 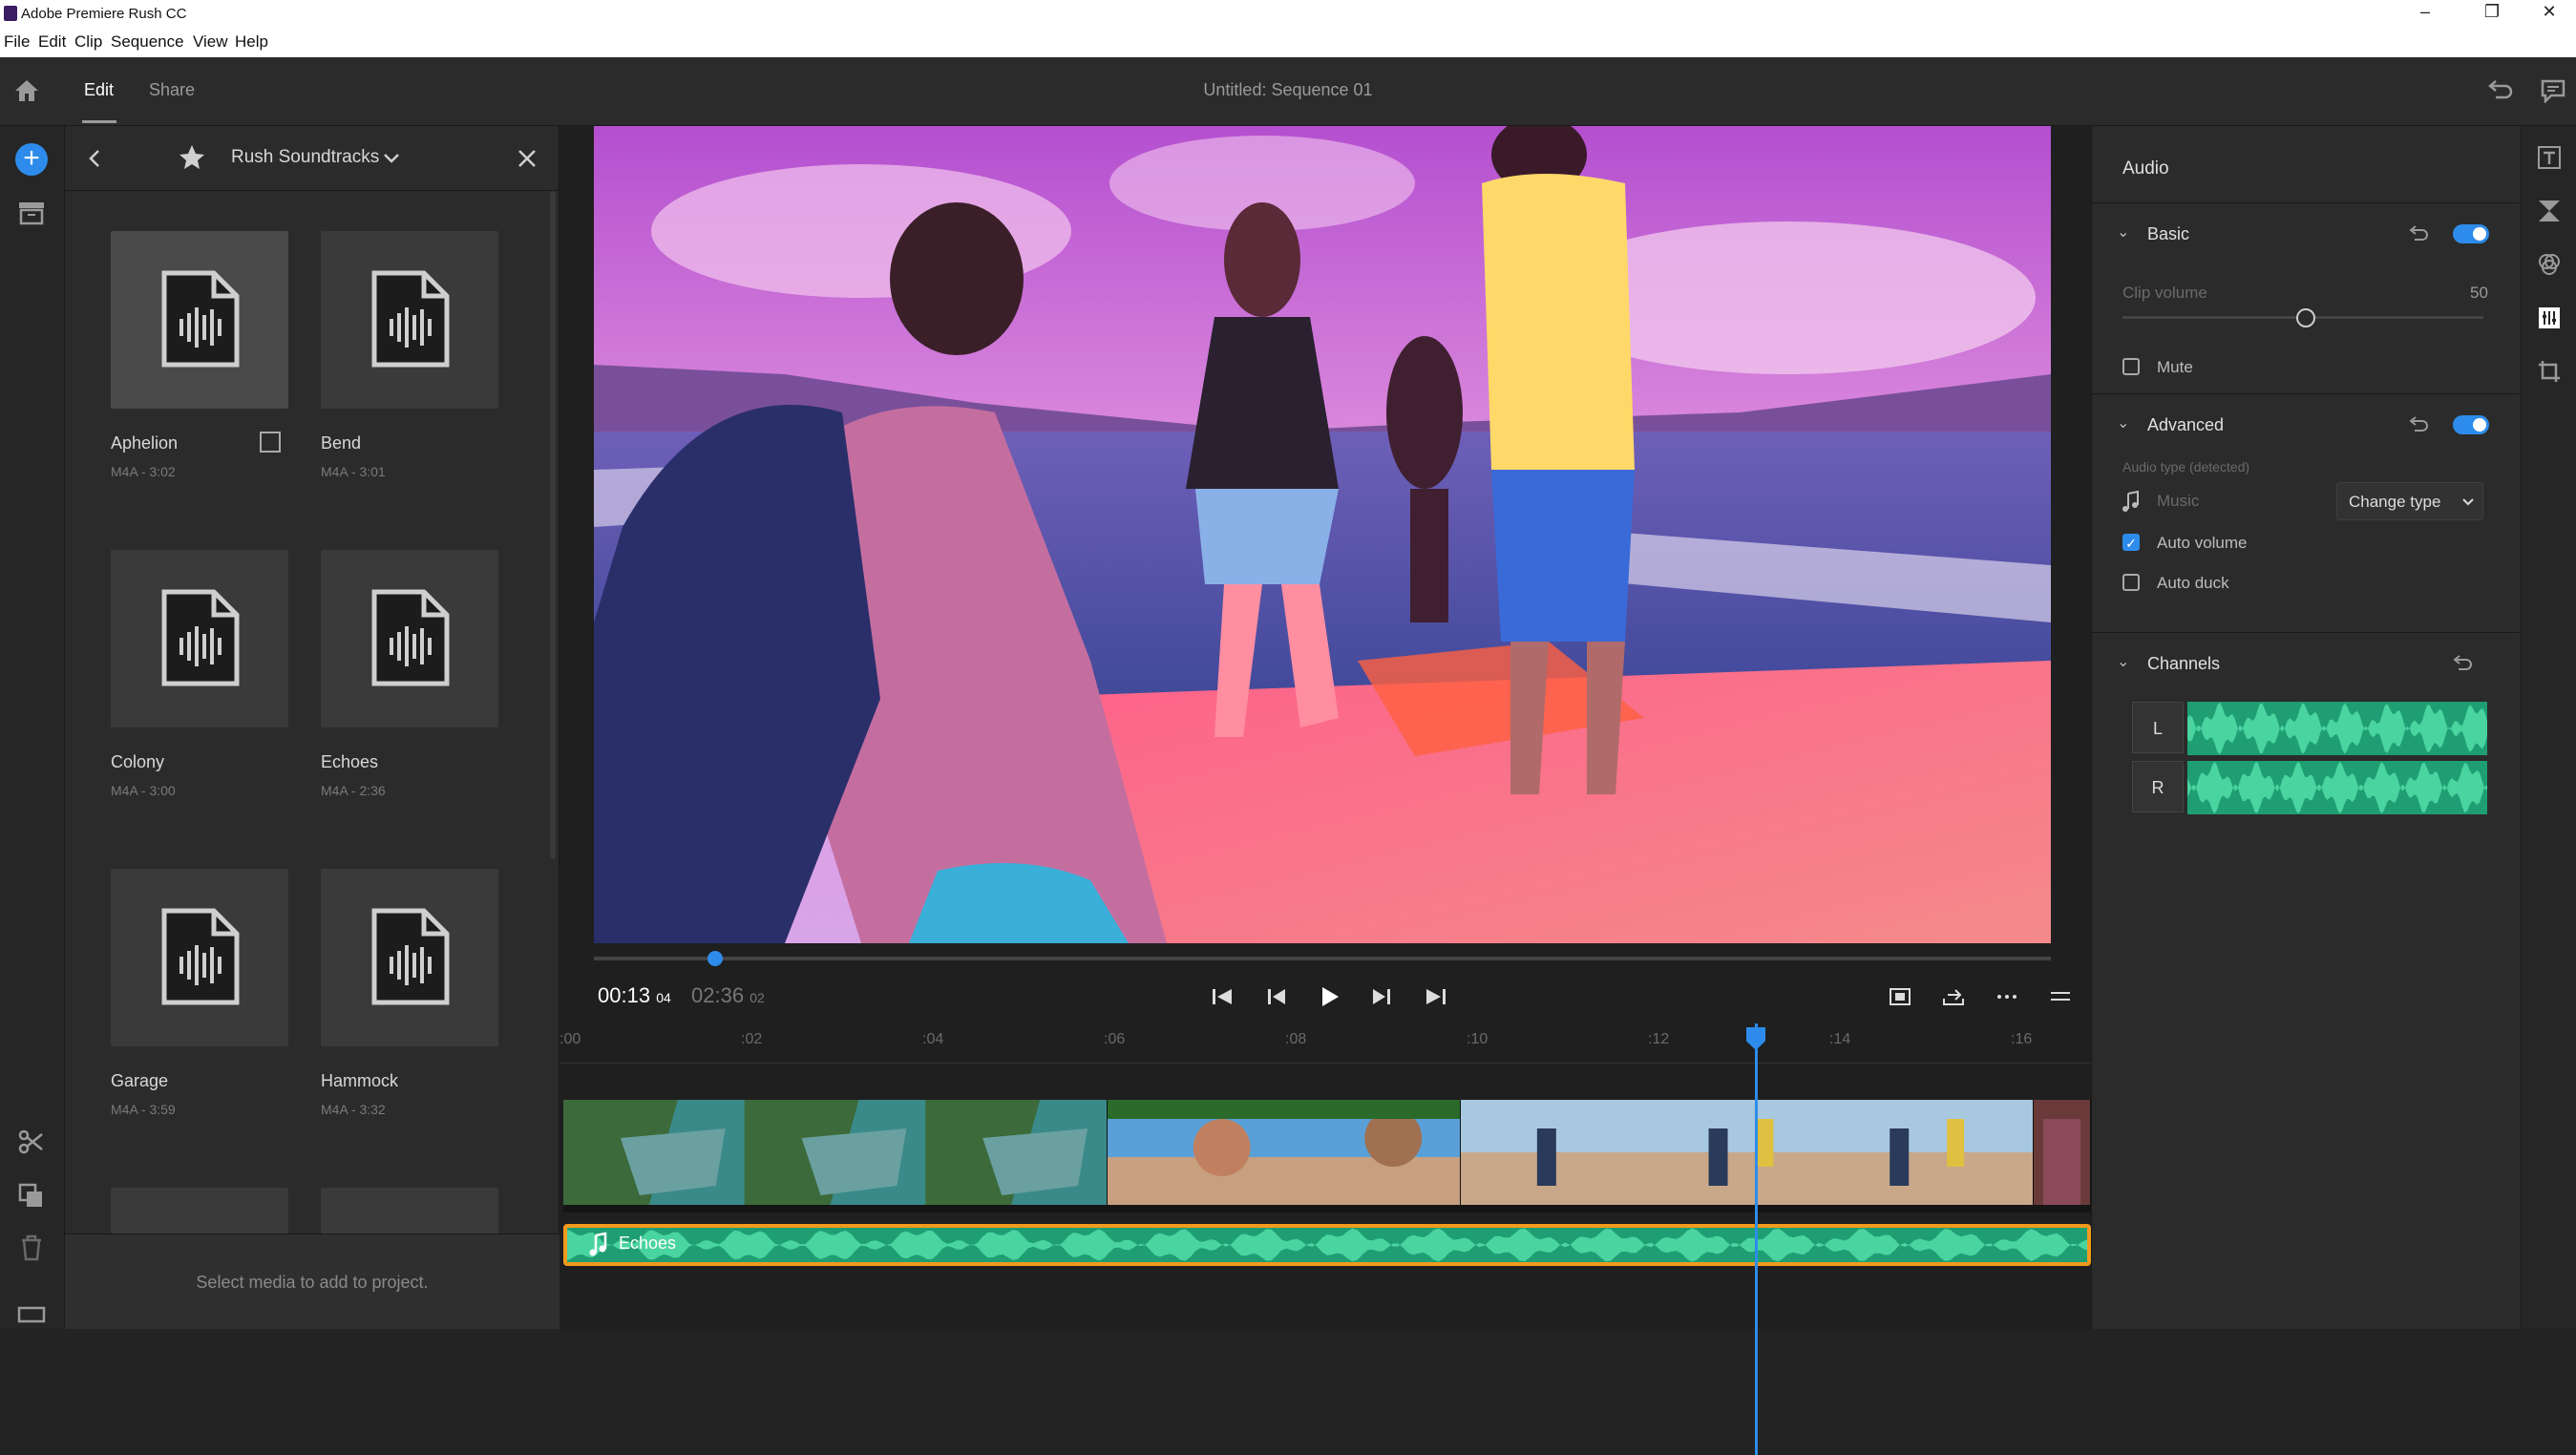 I want to click on duplicate-icon, so click(x=31, y=1195).